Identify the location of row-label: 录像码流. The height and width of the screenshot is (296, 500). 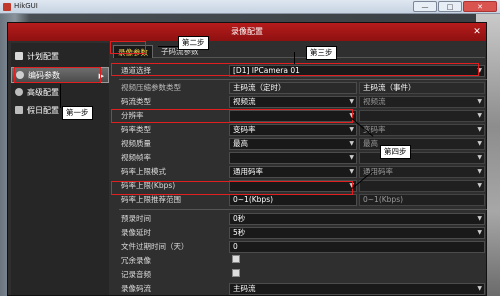
(136, 288).